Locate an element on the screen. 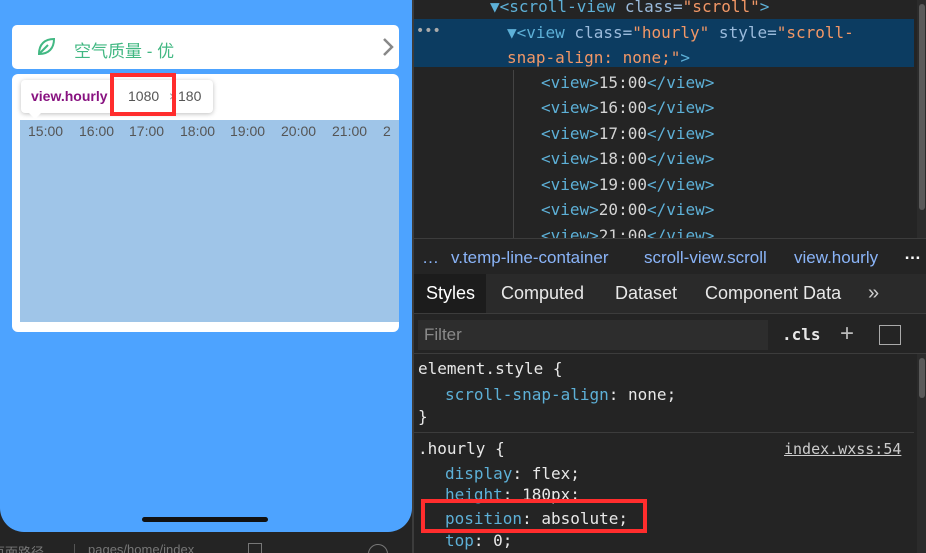  node-attr-value: "scroll" is located at coordinates (721, 8).